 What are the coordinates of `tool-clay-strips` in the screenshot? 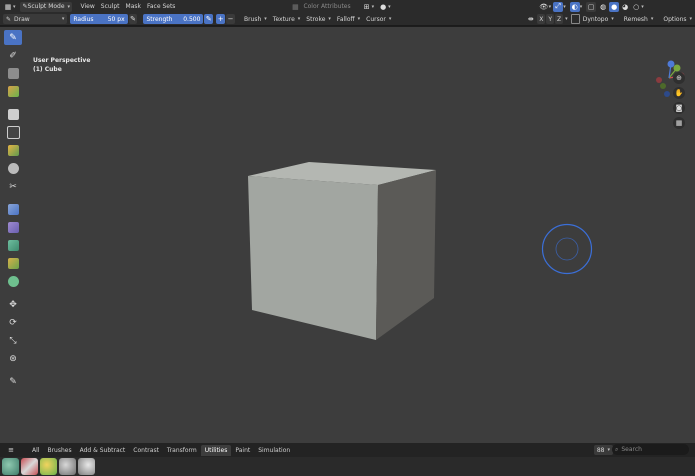 It's located at (13, 91).